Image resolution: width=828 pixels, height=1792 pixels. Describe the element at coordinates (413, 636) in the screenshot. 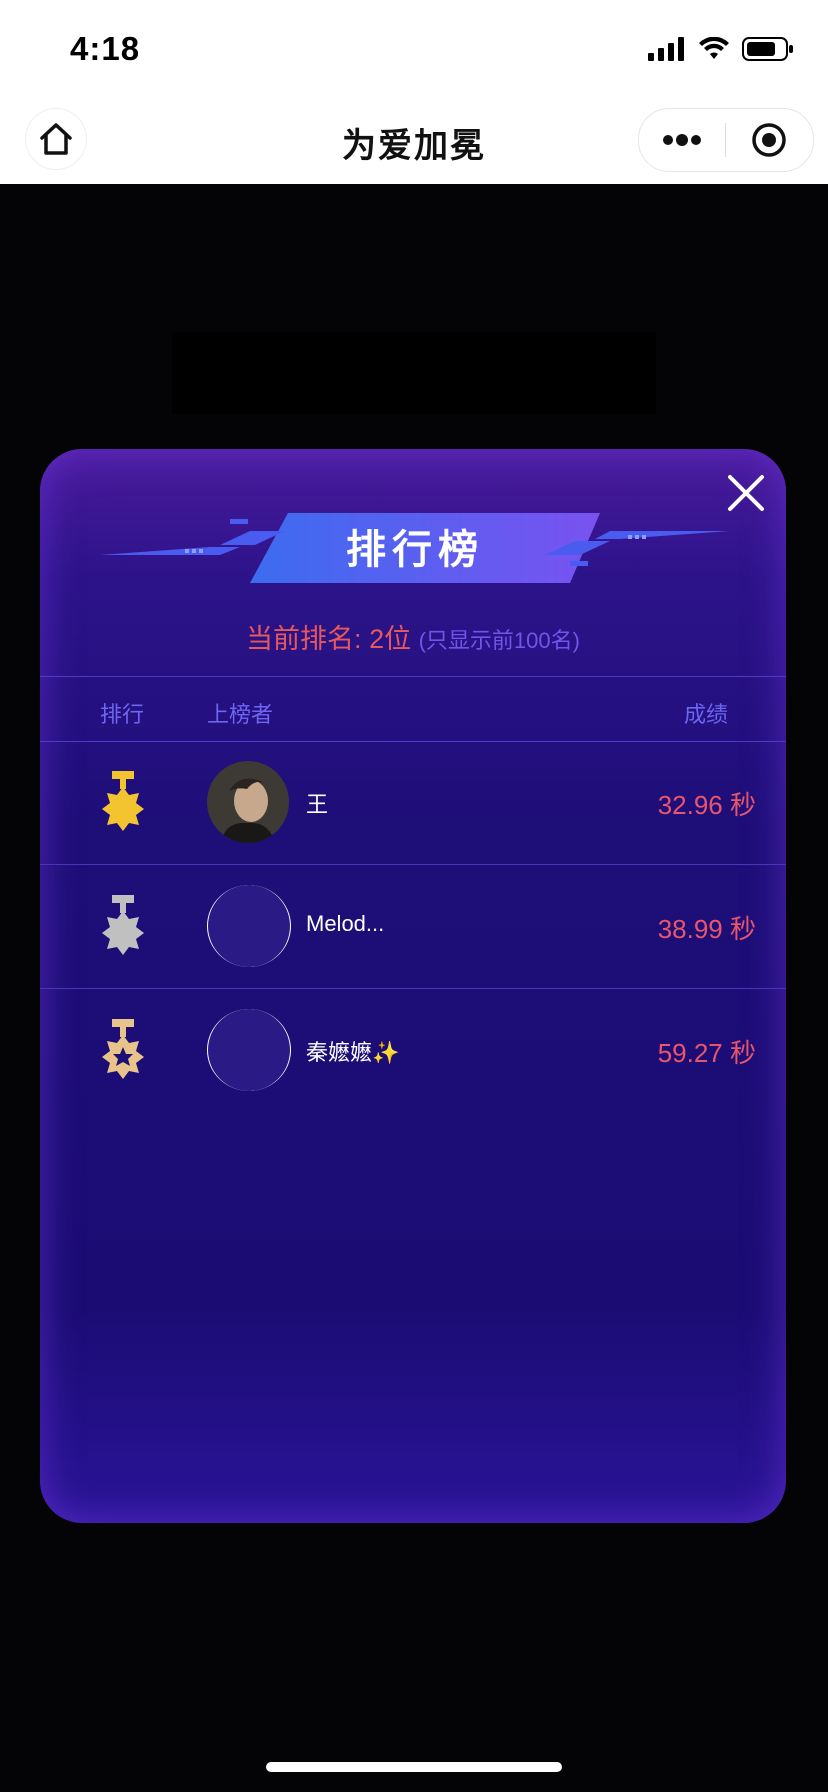

I see `current-rank: 当前排名: 2位 (只显示前100名)` at that location.